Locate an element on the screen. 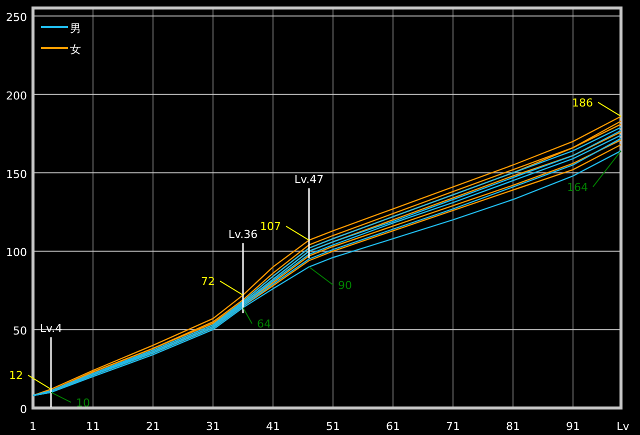 Image resolution: width=640 pixels, height=435 pixels. level-label: Lv.47 is located at coordinates (309, 179).